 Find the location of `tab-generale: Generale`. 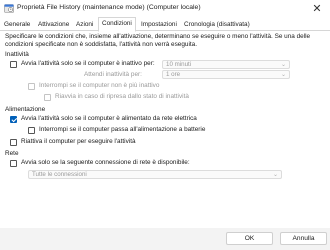

tab-generale: Generale is located at coordinates (17, 24).